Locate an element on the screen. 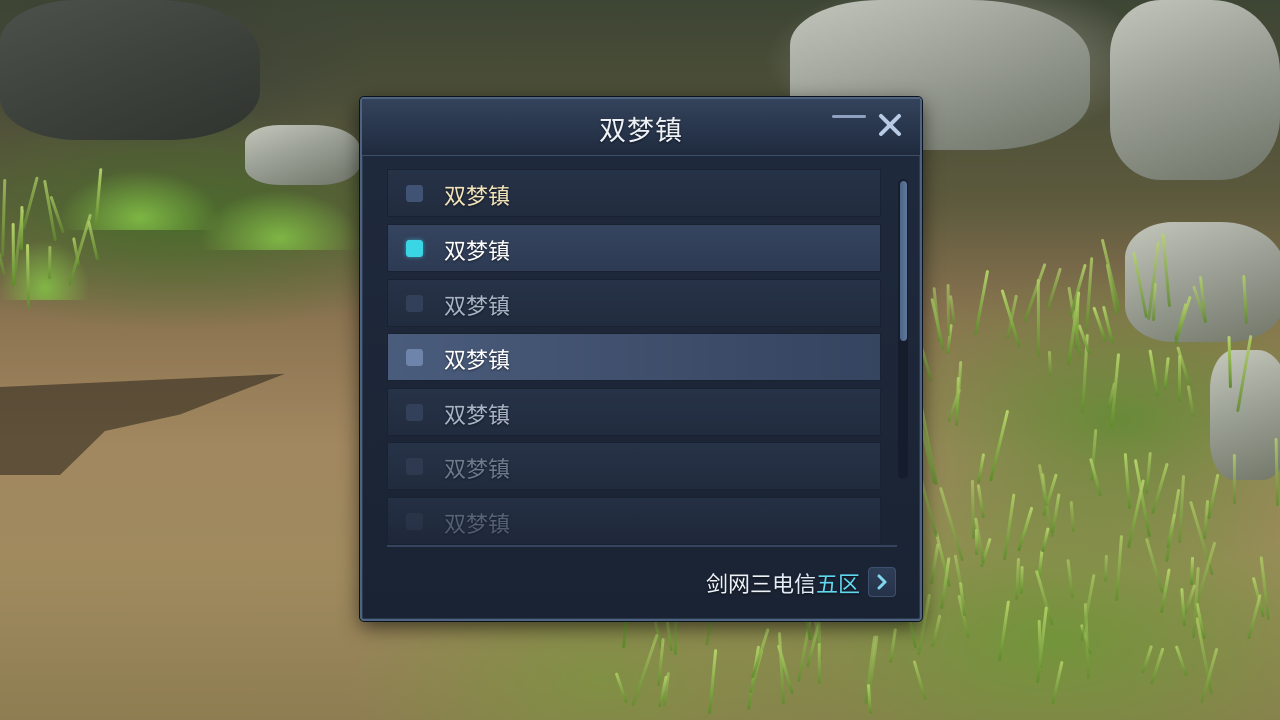  scrollbar-thumb is located at coordinates (903, 261).